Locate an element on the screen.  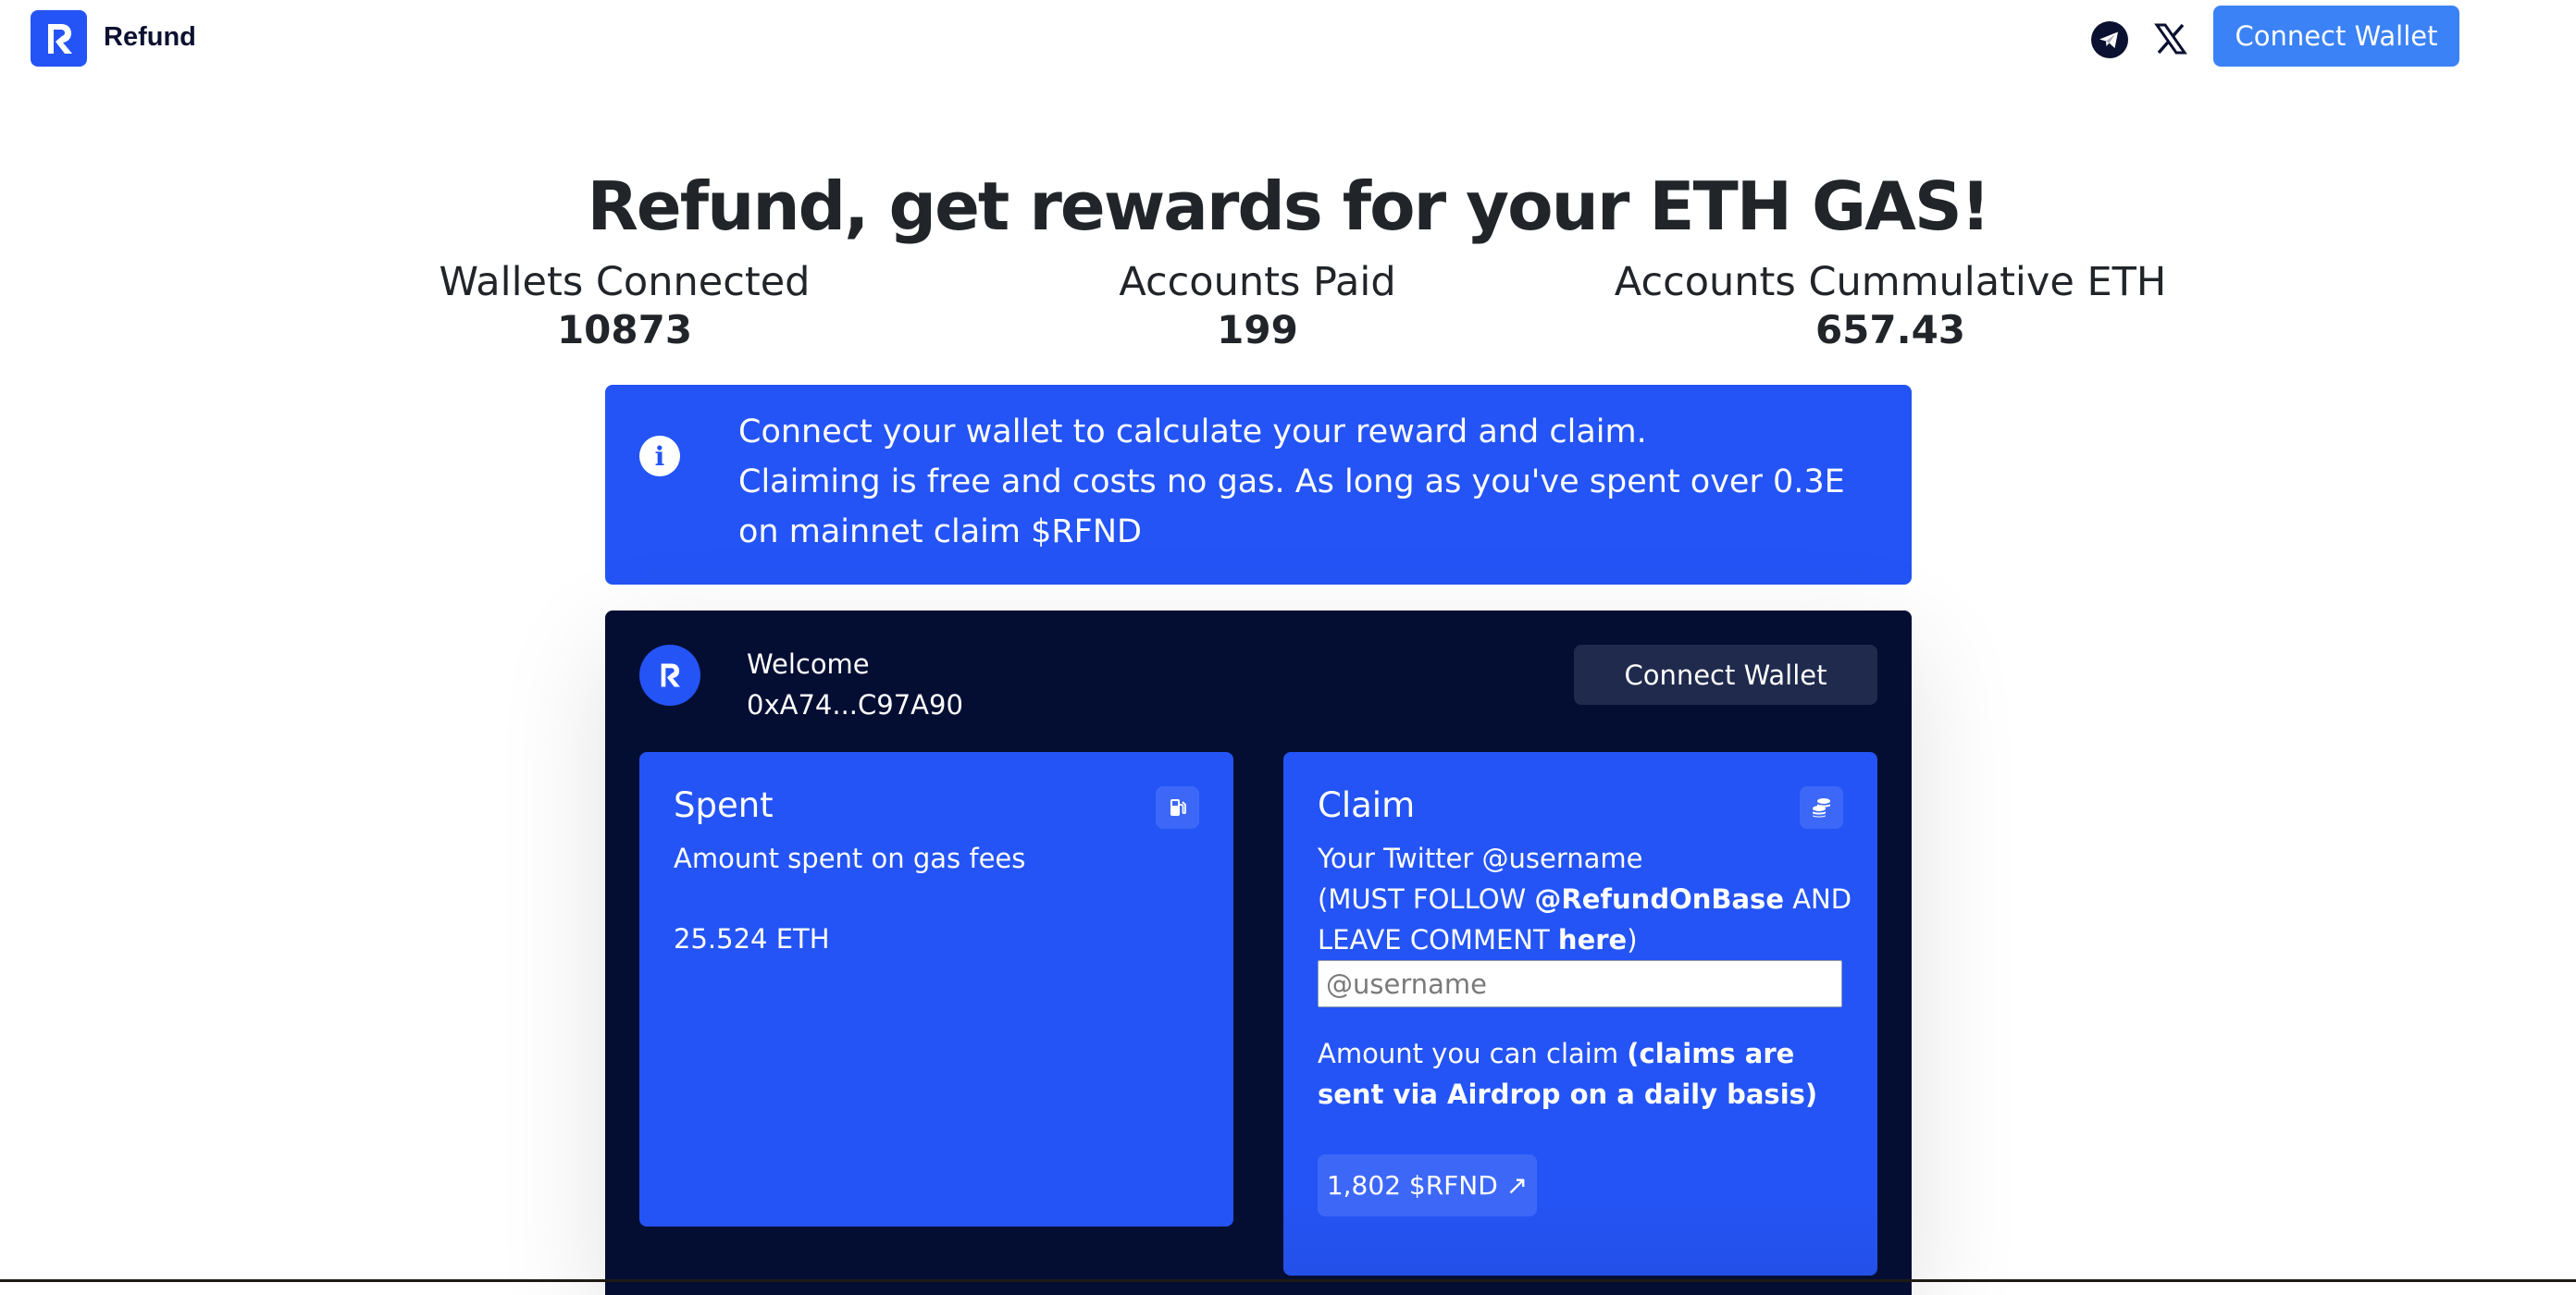
stat-accounts-paid: Accounts Paid 199 is located at coordinates (1257, 305).